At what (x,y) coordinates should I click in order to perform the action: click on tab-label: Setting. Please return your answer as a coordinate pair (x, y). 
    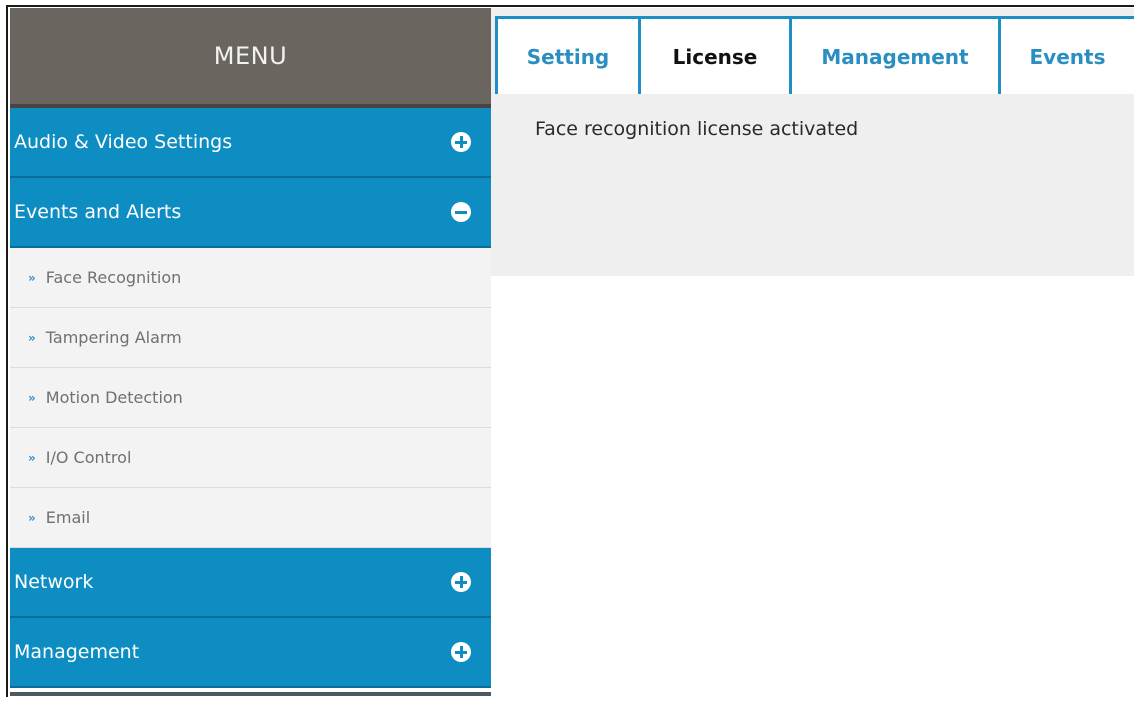
    Looking at the image, I should click on (568, 56).